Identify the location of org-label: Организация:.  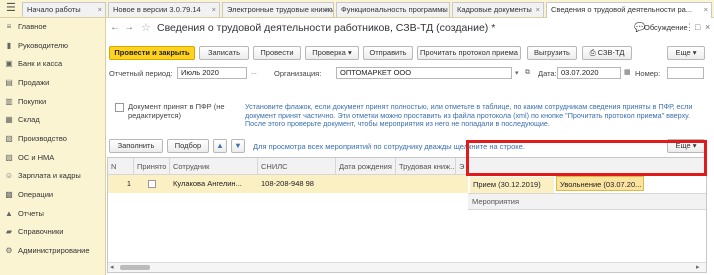
(298, 73).